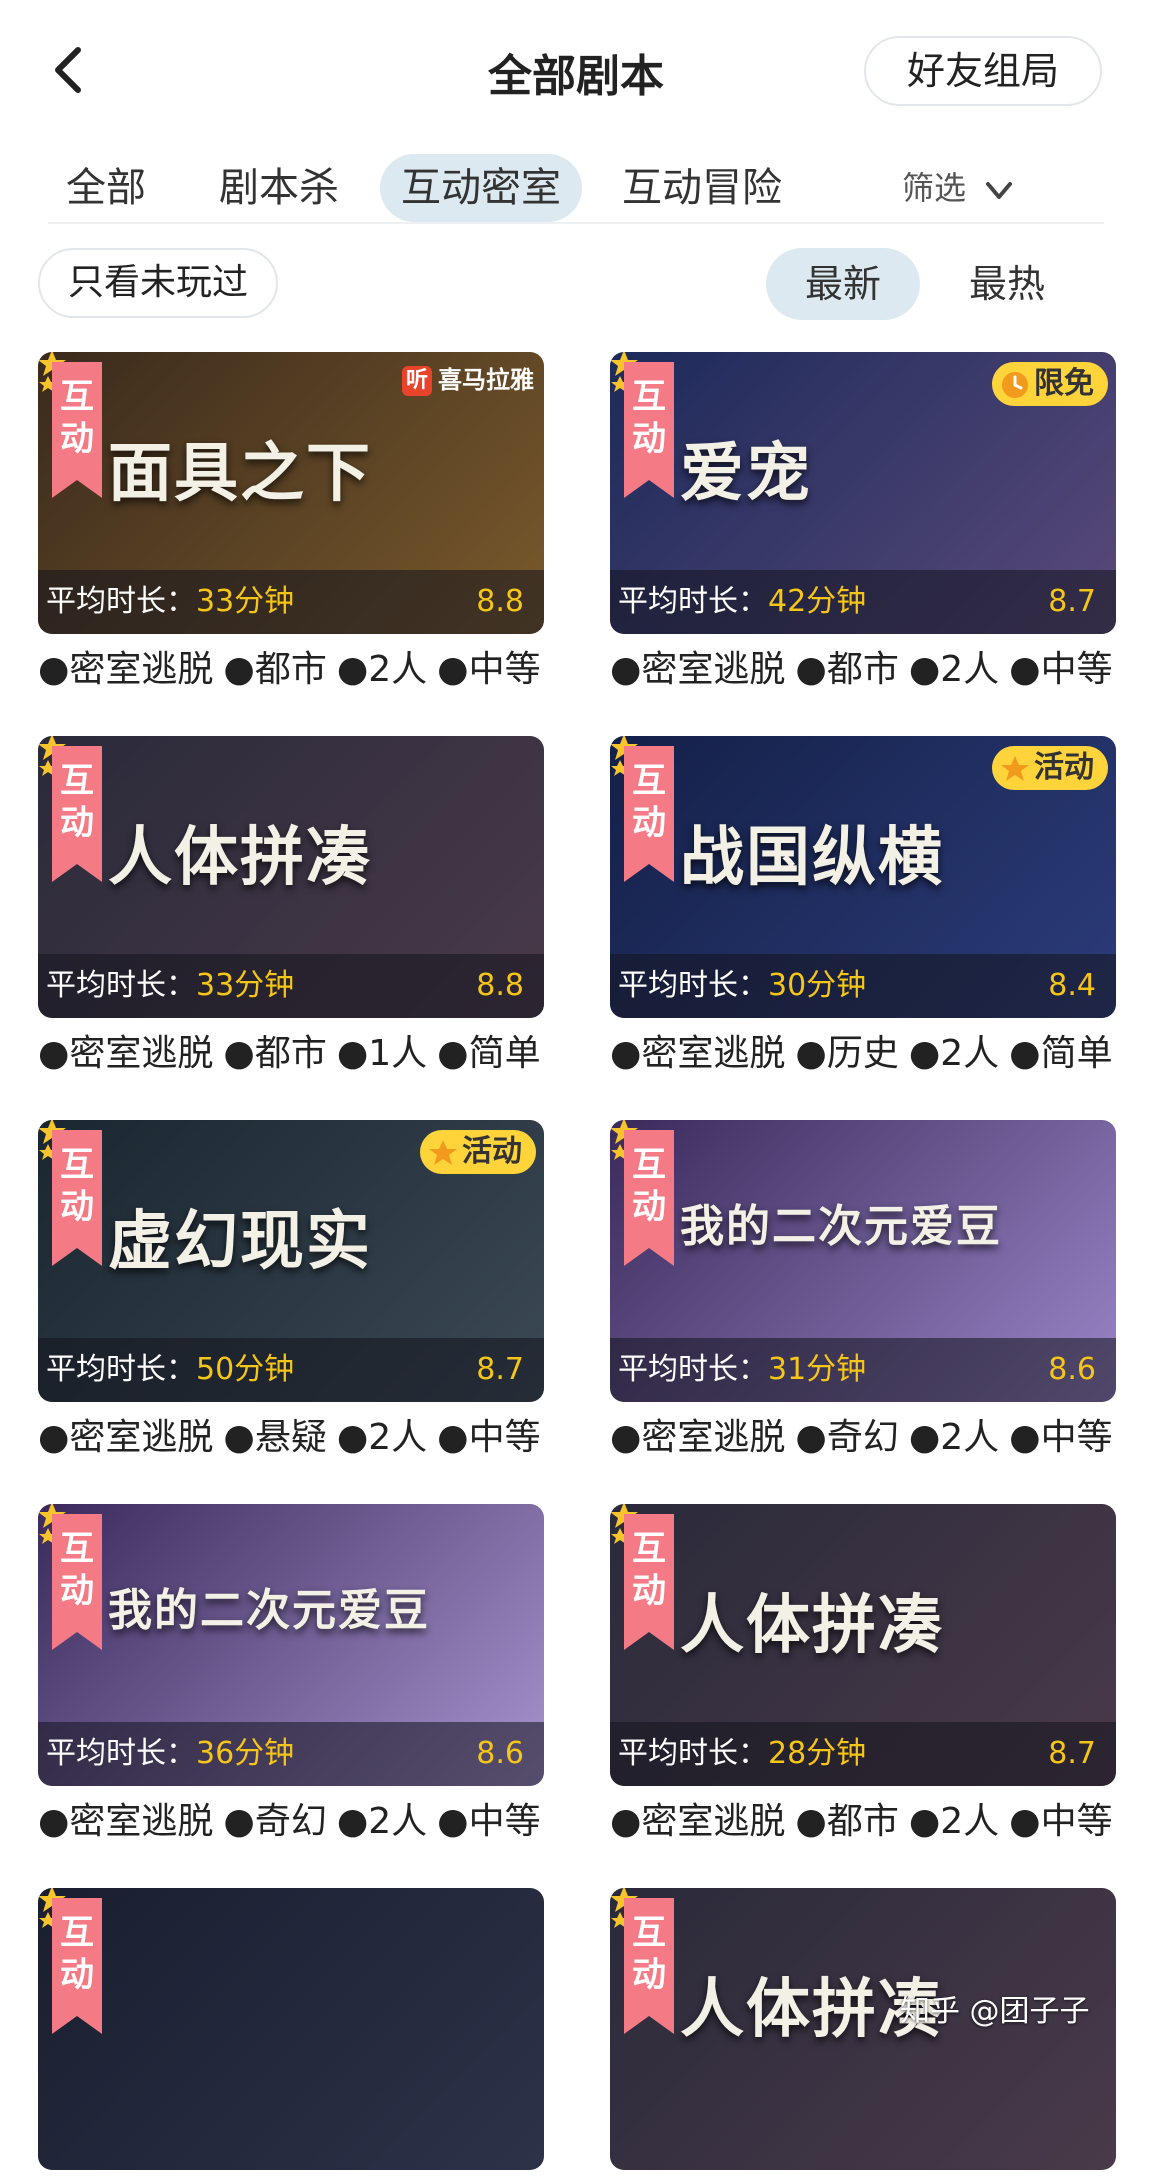 This screenshot has height=2176, width=1152. I want to click on tag-list: ●密室逃脱 ●奇幻 ●2人 ●中等, so click(863, 1434).